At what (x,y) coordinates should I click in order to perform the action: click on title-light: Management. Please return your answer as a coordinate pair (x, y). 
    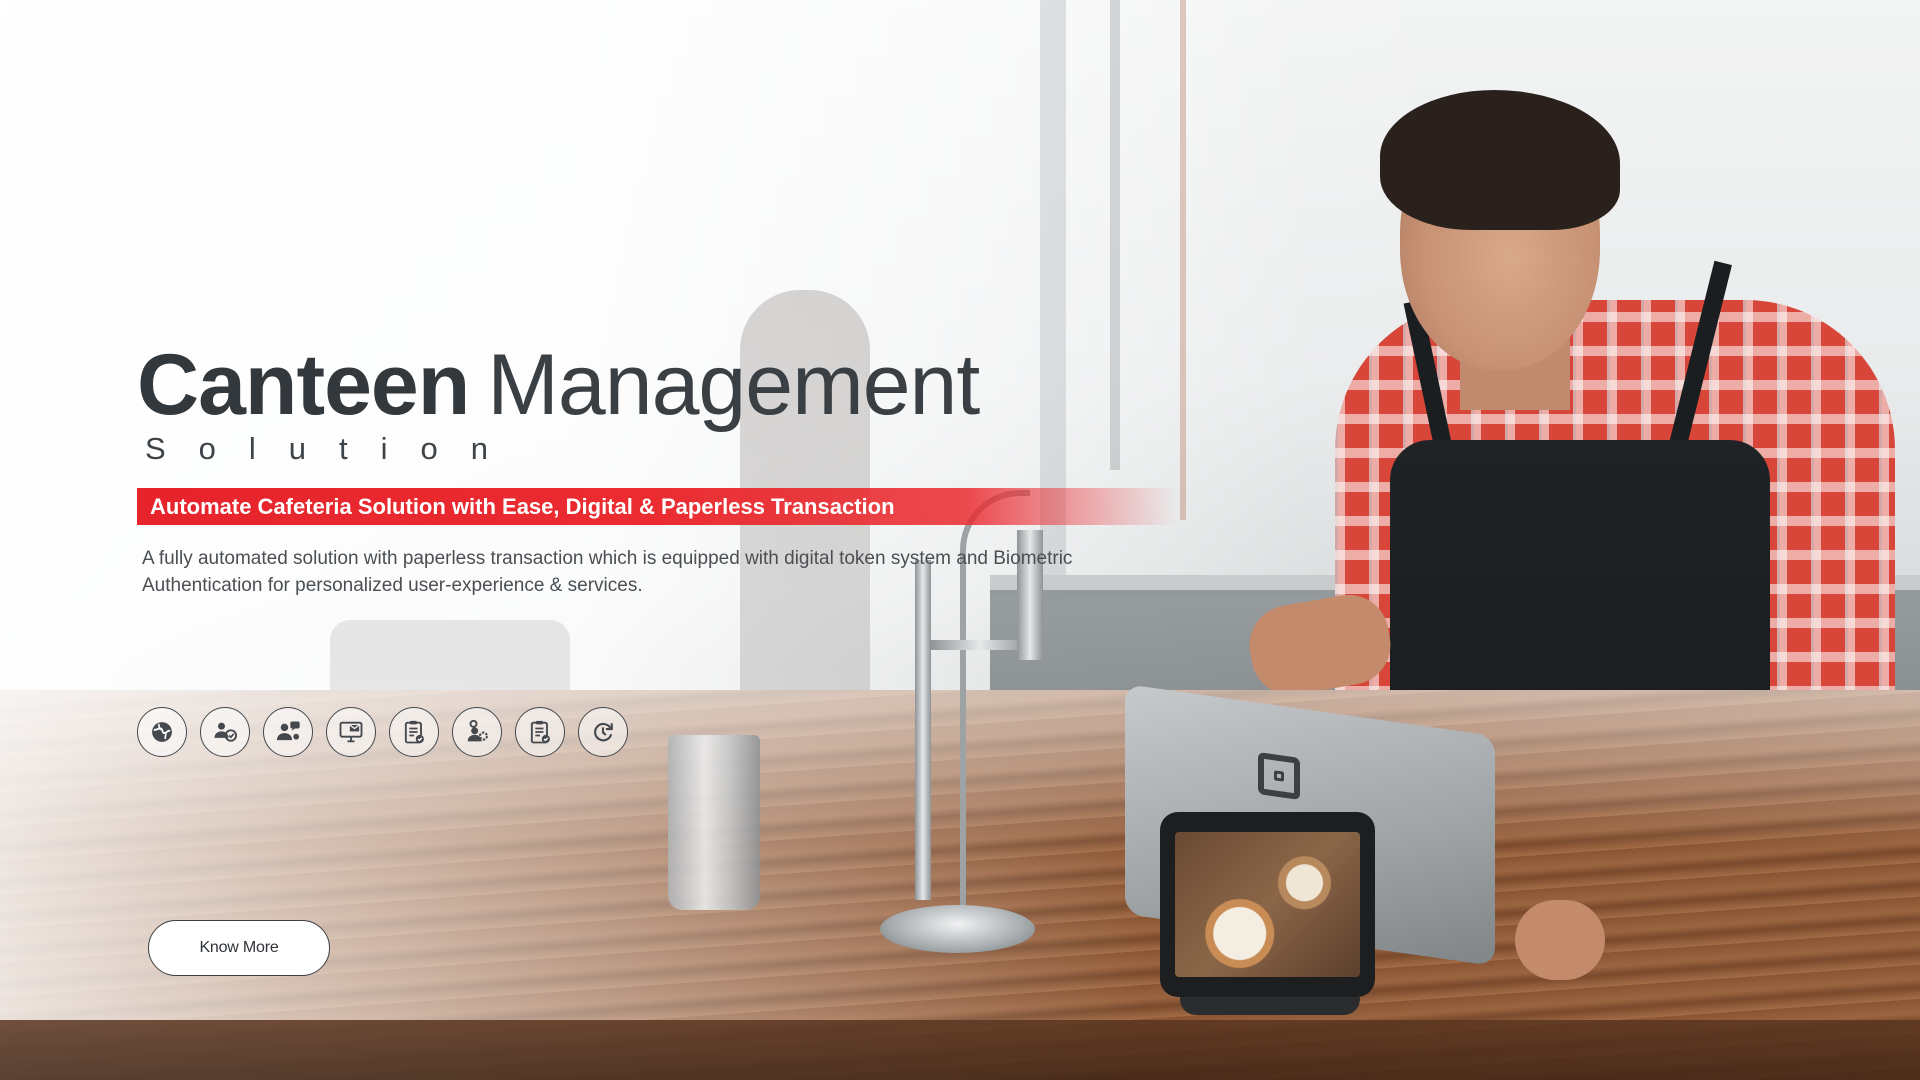
    Looking at the image, I should click on (733, 385).